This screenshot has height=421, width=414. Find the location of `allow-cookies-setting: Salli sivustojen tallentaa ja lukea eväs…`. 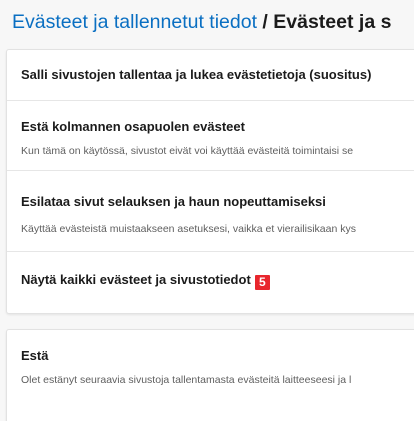

allow-cookies-setting: Salli sivustojen tallentaa ja lukea eväs… is located at coordinates (210, 75).